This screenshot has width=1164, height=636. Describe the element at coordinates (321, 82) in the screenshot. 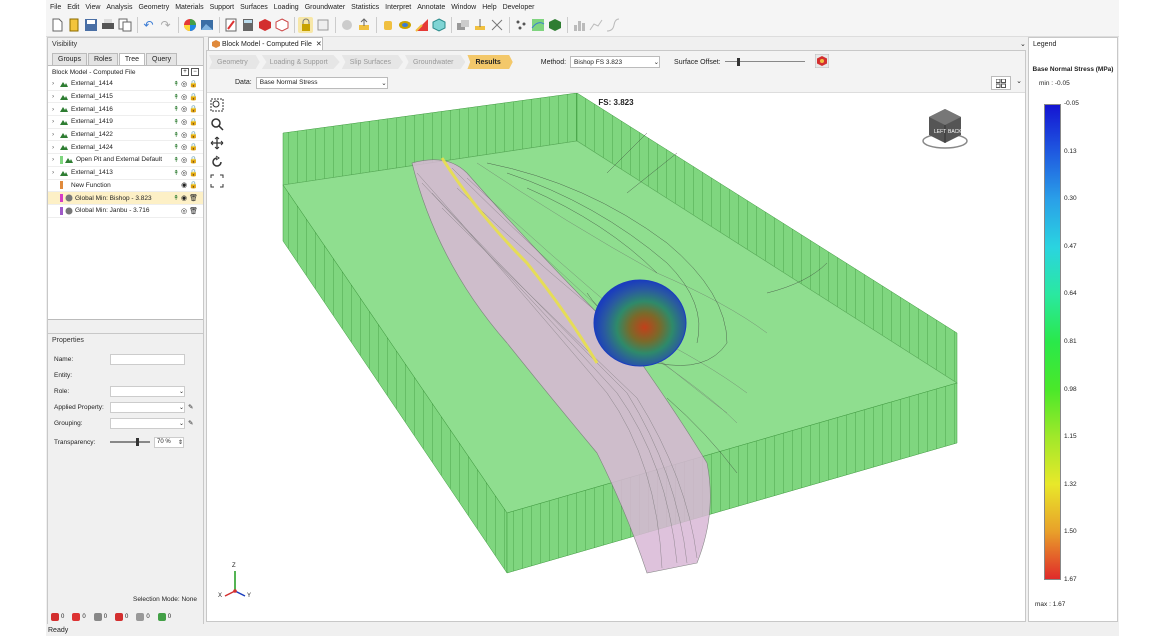

I see `data-select: Base Normal Stress ⌄` at that location.